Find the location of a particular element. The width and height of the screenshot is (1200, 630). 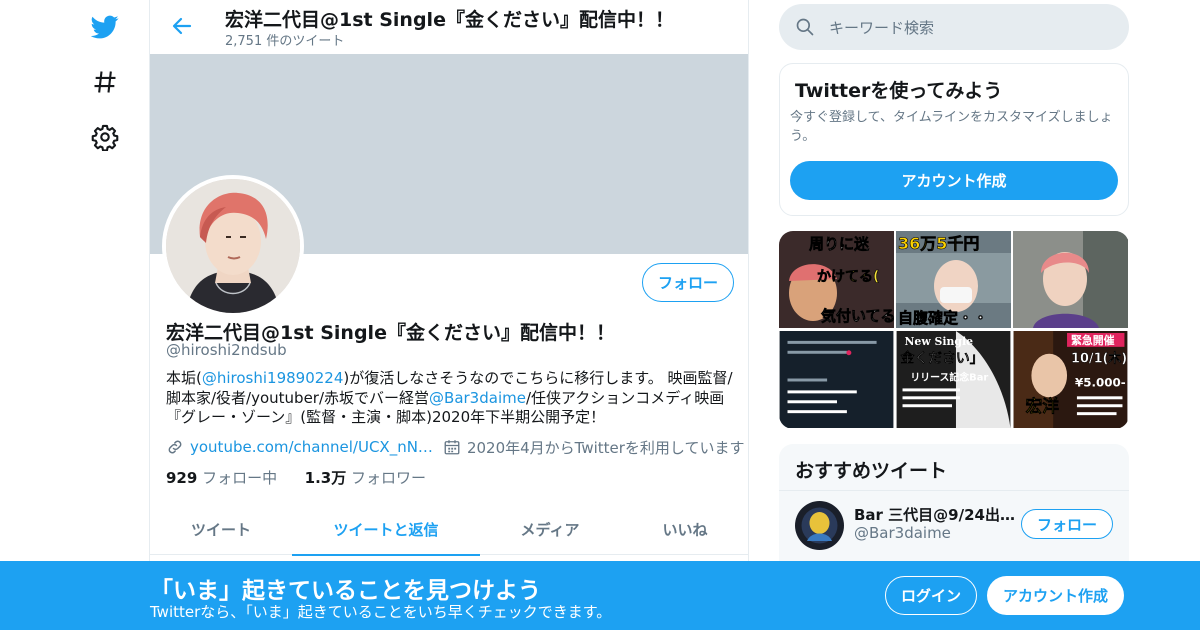

header-title: 宏洋二代目@1st Single『金ください』配信中！！ is located at coordinates (449, 20).